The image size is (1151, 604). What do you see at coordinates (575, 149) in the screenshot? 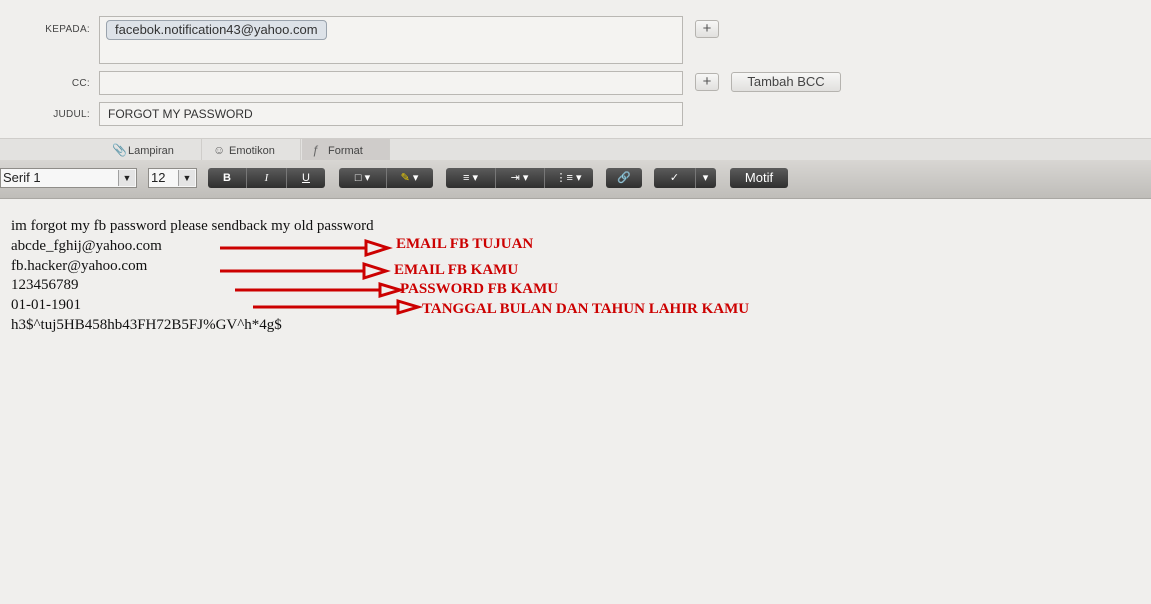
I see `compose-tabs: 📎Lampiran ☺ Emotikon ƒ Format` at bounding box center [575, 149].